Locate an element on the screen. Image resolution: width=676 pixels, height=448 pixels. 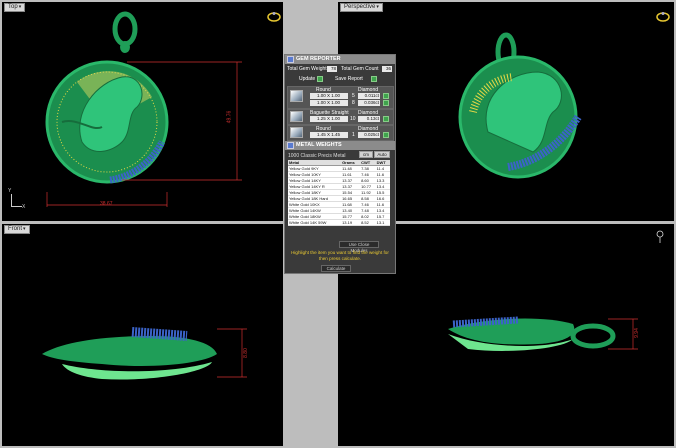
baguette-gem-icon is located at coordinates (296, 116).